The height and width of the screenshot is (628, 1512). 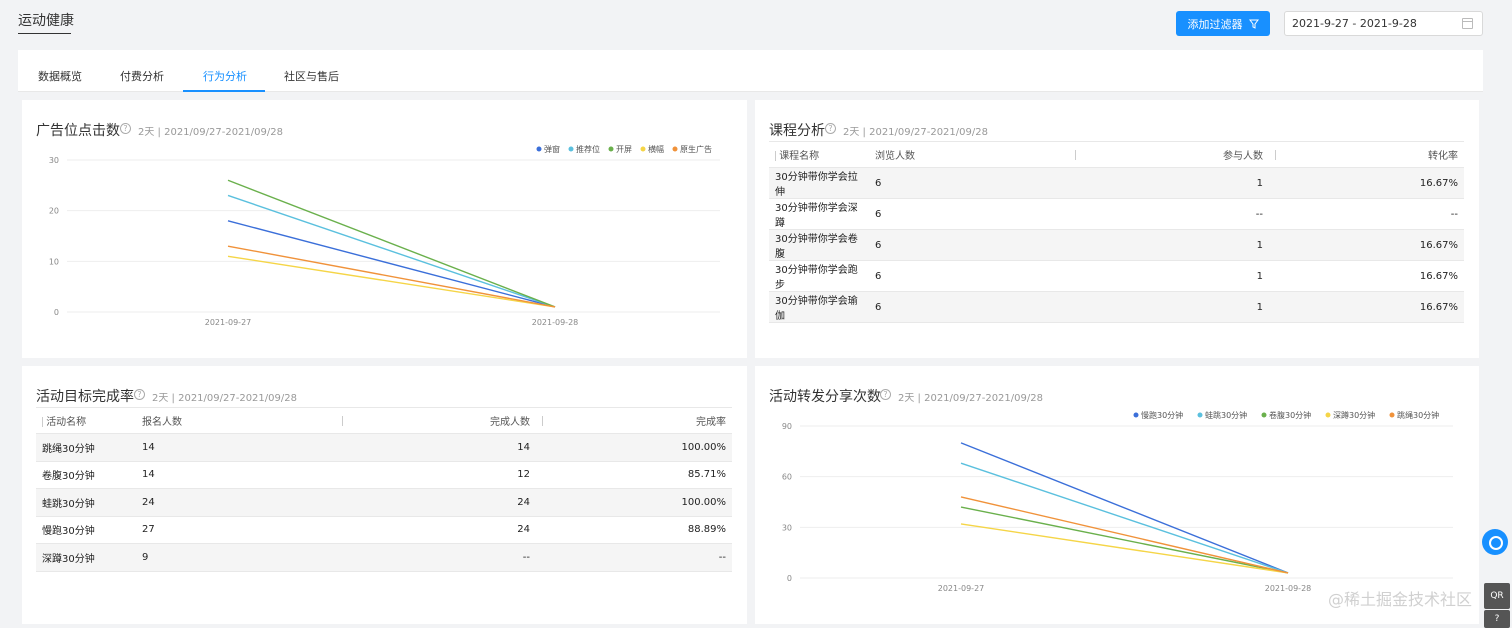 What do you see at coordinates (1418, 415) in the screenshot?
I see `legend-label: 跳绳30分钟` at bounding box center [1418, 415].